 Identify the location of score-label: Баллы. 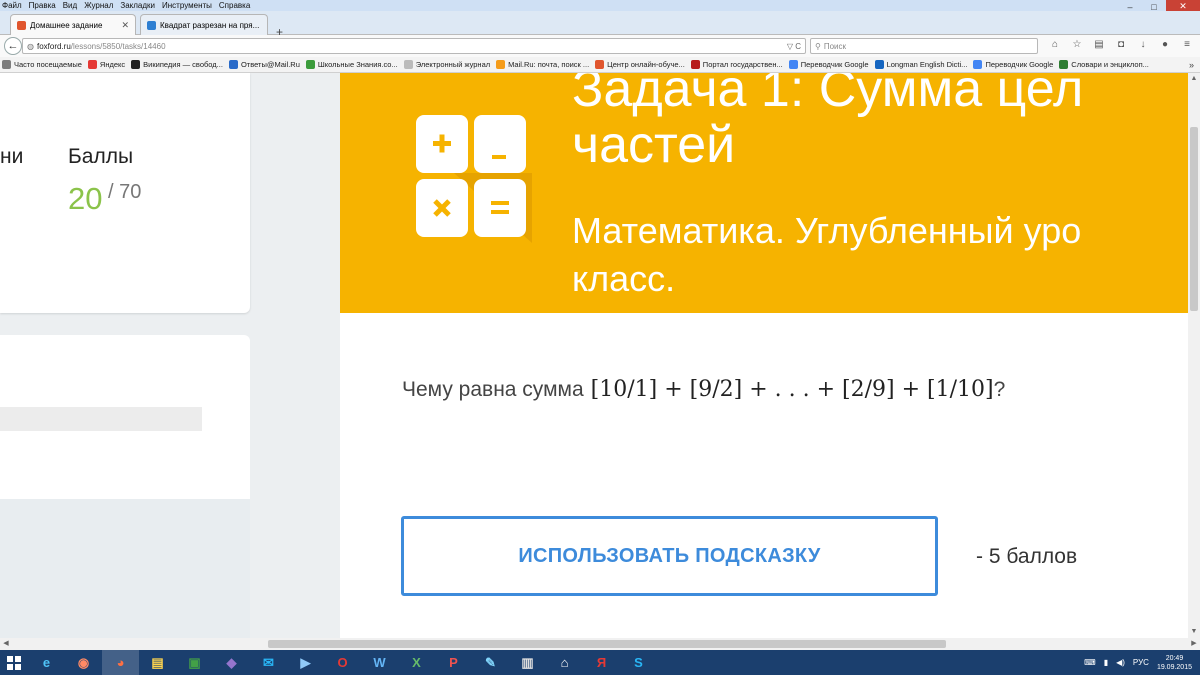
(101, 156).